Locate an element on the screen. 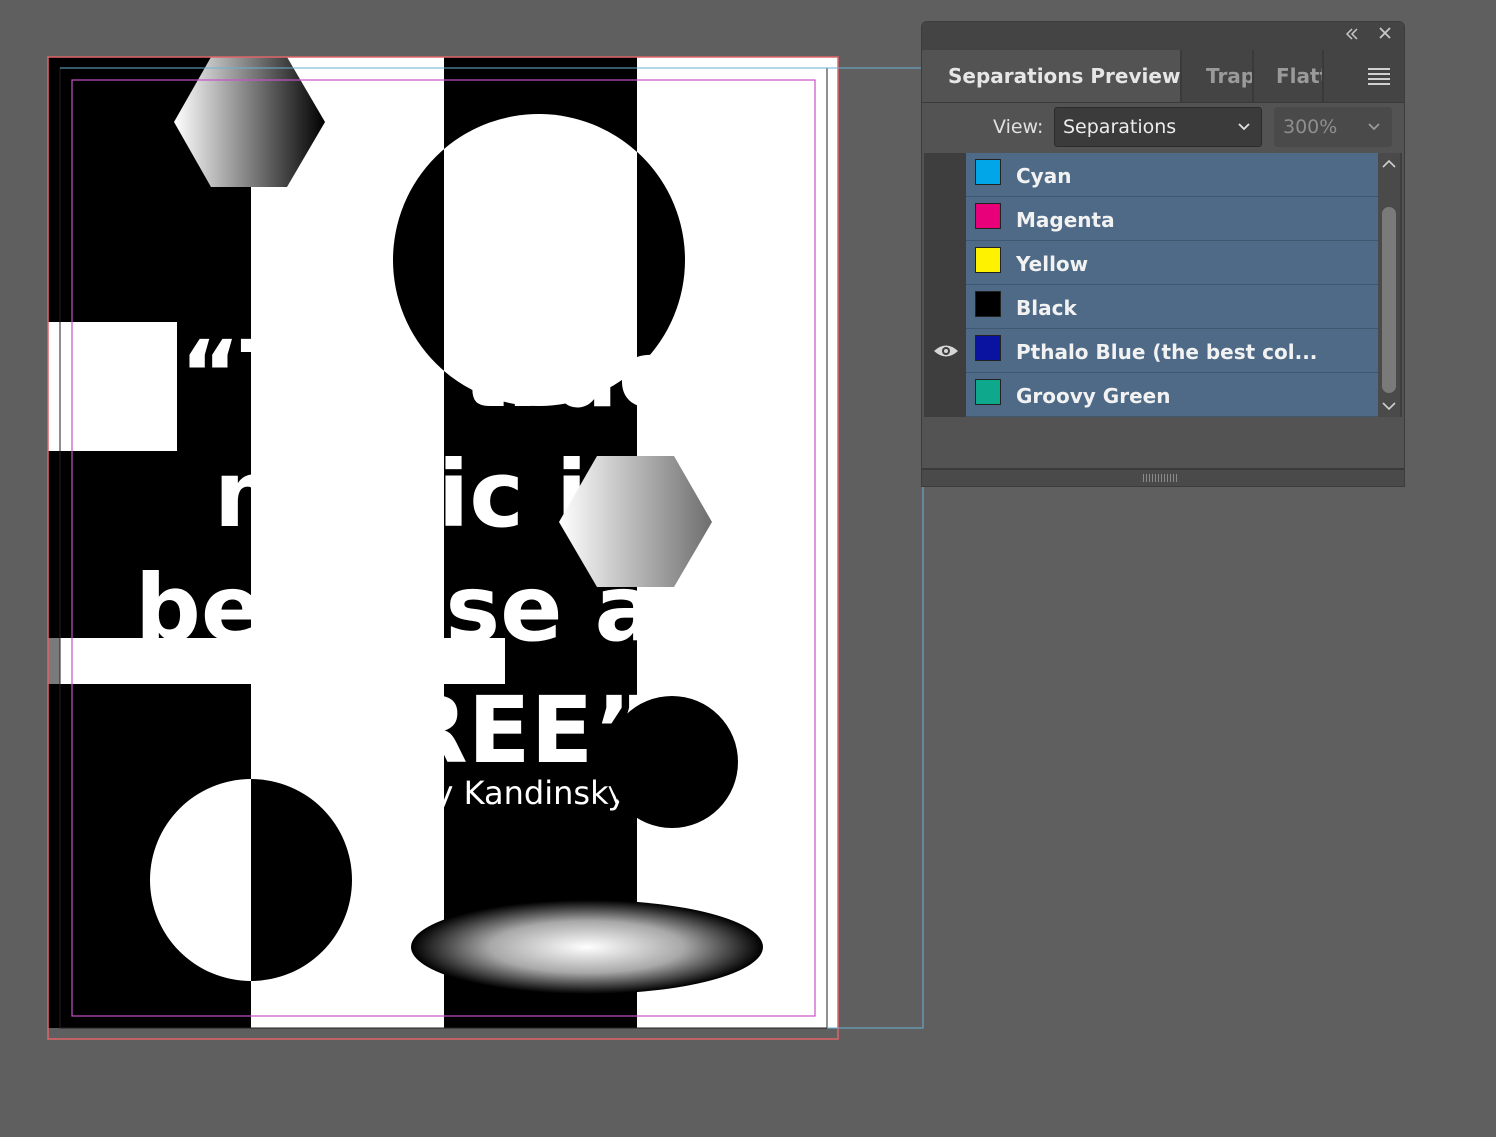 The image size is (1496, 1137). quote-line-4: FREE” is located at coordinates (494, 730).